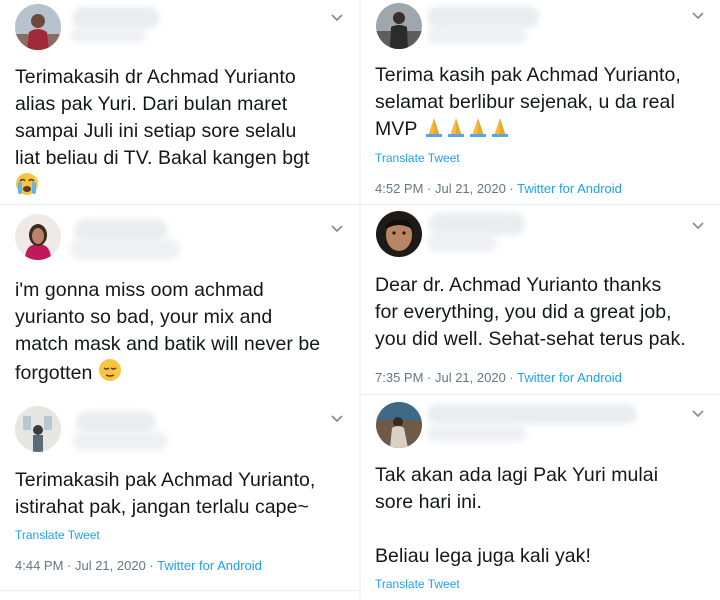 This screenshot has width=720, height=600. What do you see at coordinates (181, 185) in the screenshot?
I see `loudly-crying-face-icon` at bounding box center [181, 185].